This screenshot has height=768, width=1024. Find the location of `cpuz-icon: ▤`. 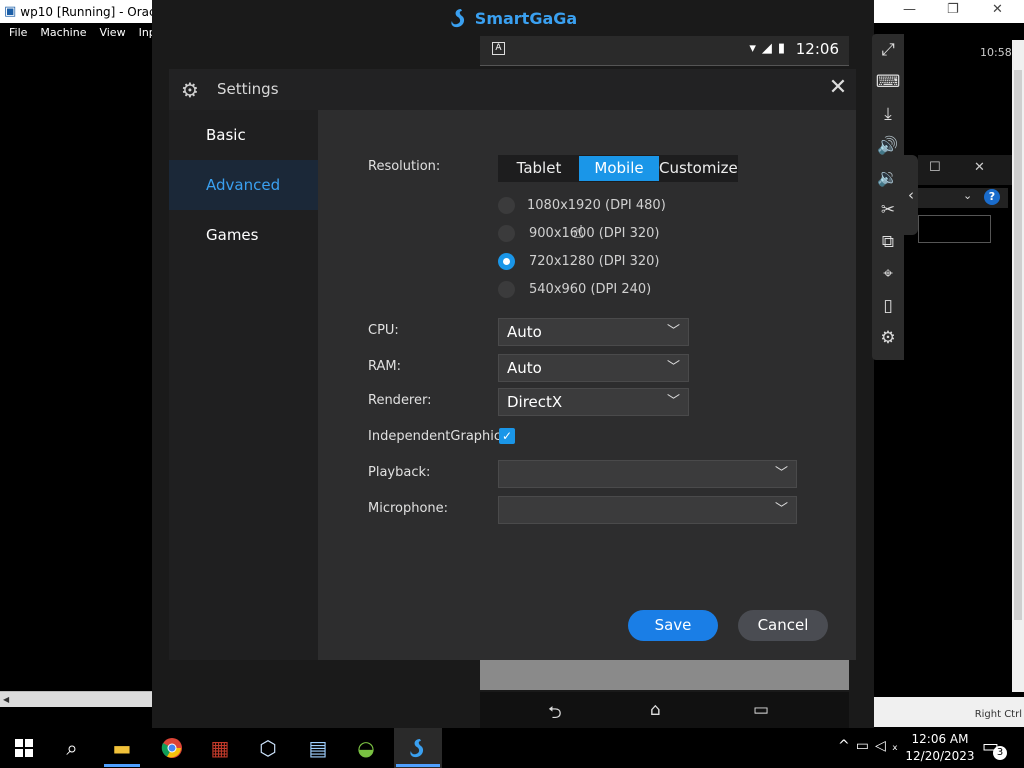

cpuz-icon: ▤ is located at coordinates (318, 748).